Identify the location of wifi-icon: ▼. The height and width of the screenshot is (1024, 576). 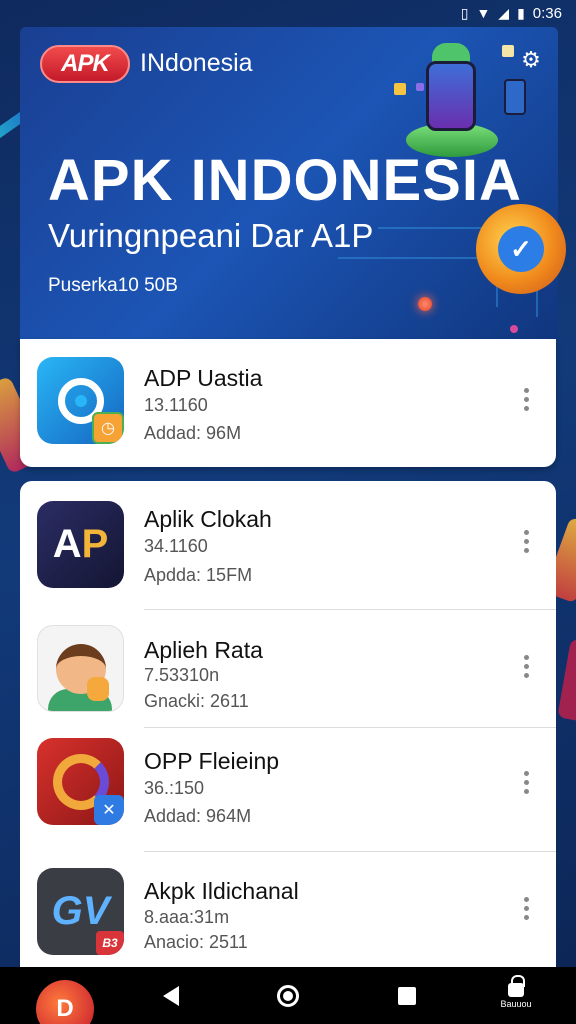
(483, 13).